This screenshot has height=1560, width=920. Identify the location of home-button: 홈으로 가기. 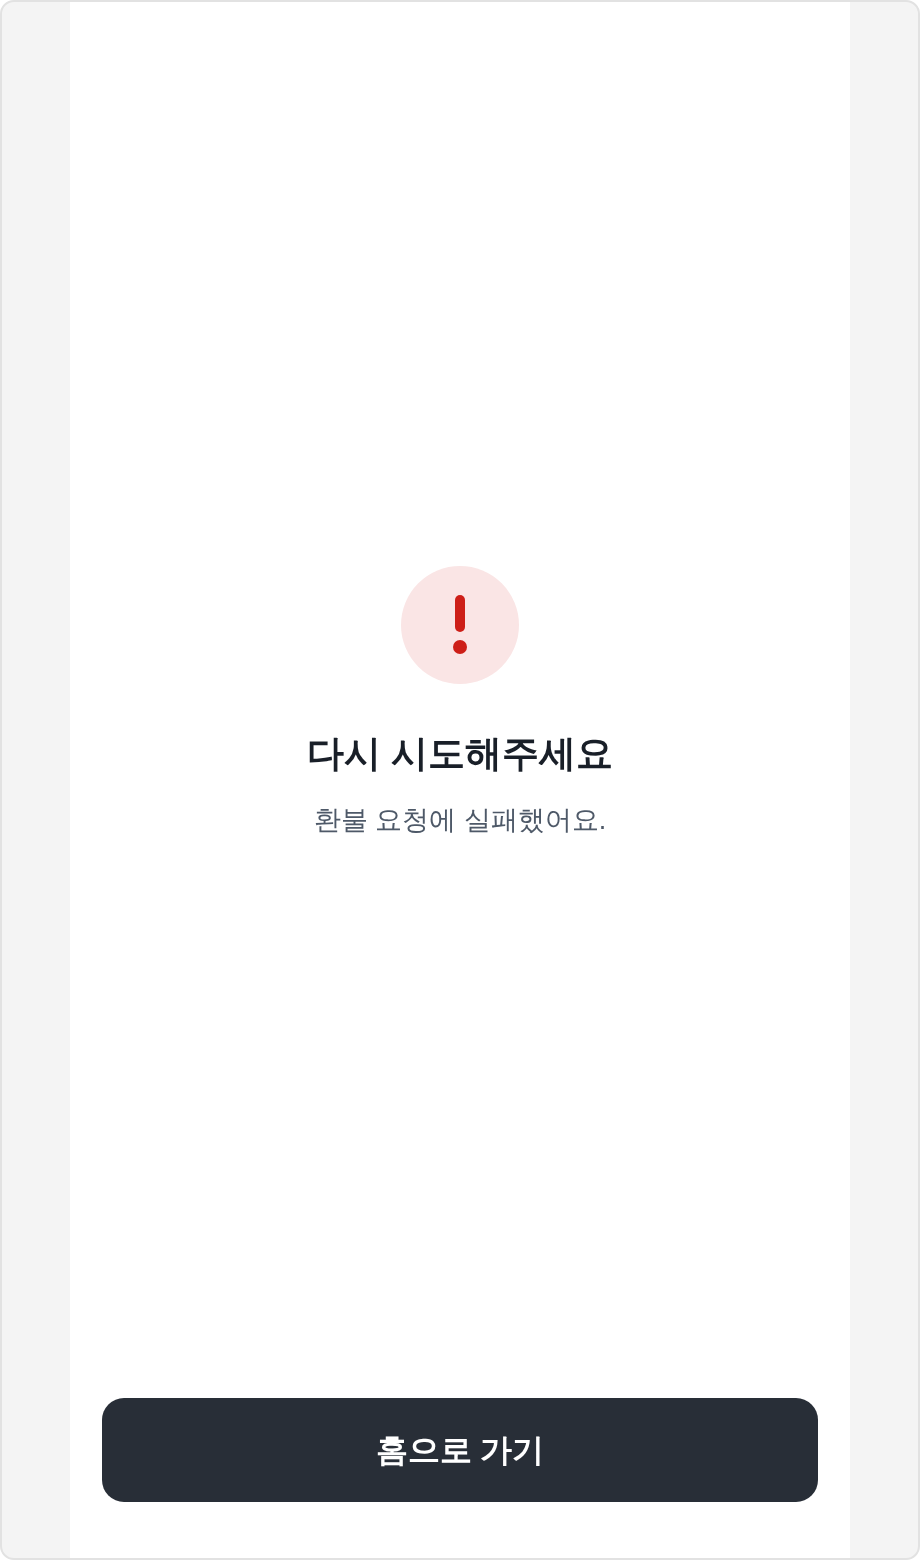
(460, 1450).